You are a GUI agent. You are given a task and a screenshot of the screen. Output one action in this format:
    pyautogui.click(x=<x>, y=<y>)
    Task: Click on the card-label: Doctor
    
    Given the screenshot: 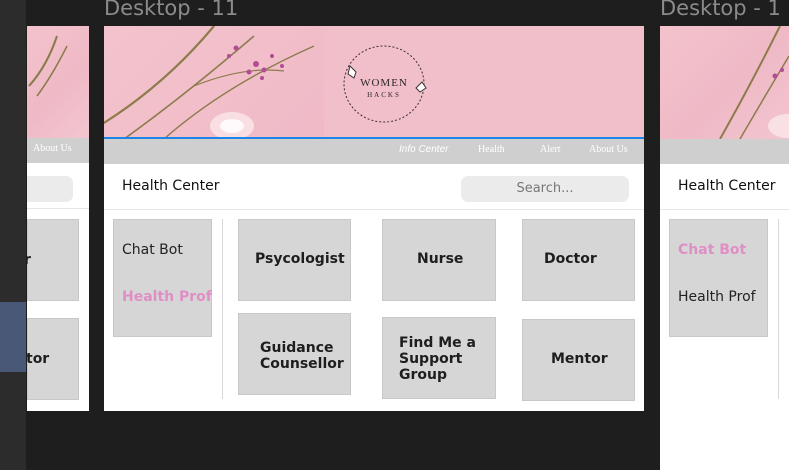 What is the action you would take?
    pyautogui.click(x=570, y=259)
    